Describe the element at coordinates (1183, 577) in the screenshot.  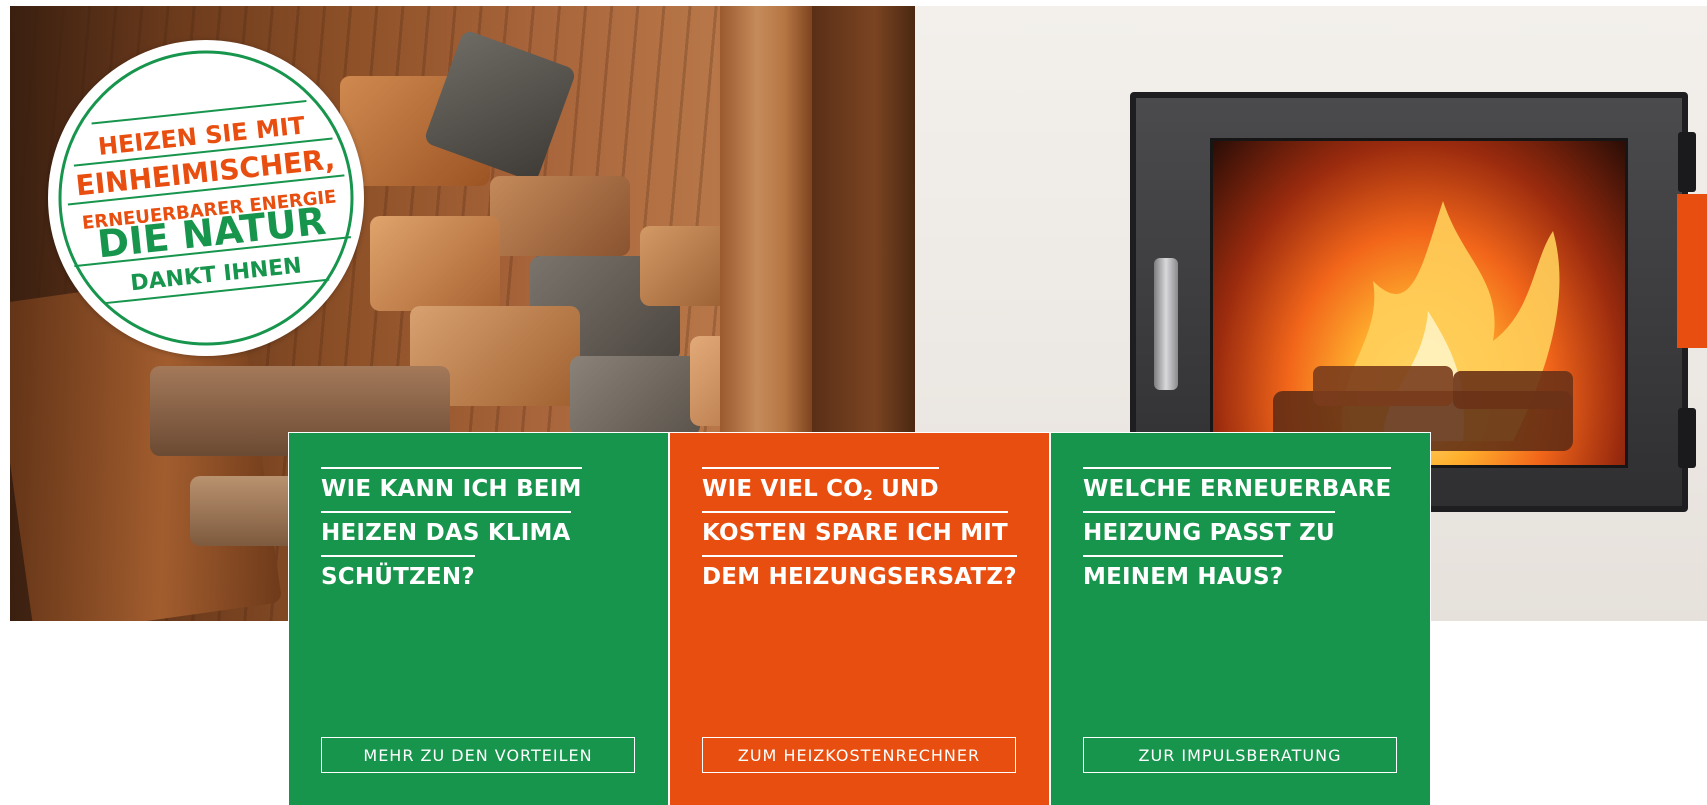
I see `card-title-line: MEINEM HAUS?` at that location.